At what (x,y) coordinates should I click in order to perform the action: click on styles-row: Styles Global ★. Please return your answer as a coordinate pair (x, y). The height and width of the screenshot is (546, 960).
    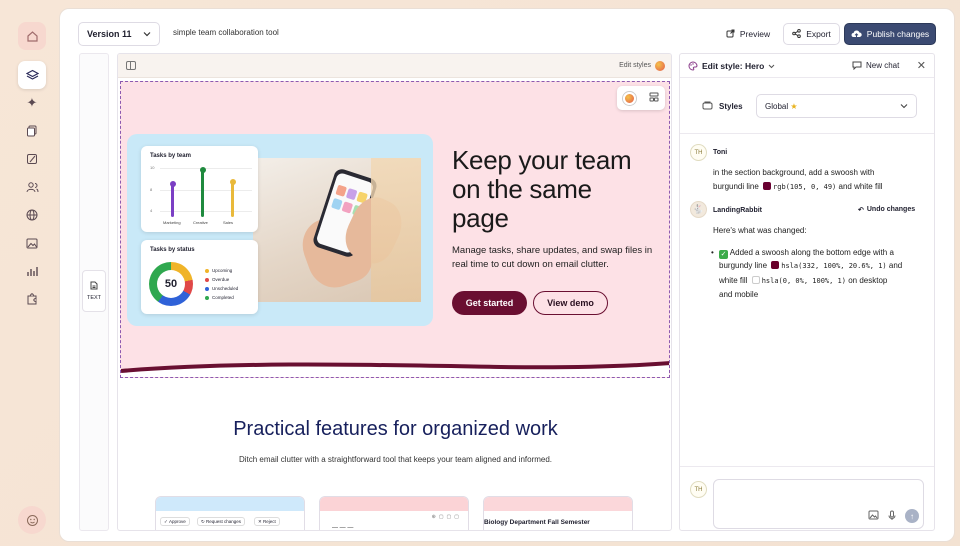
    Looking at the image, I should click on (807, 106).